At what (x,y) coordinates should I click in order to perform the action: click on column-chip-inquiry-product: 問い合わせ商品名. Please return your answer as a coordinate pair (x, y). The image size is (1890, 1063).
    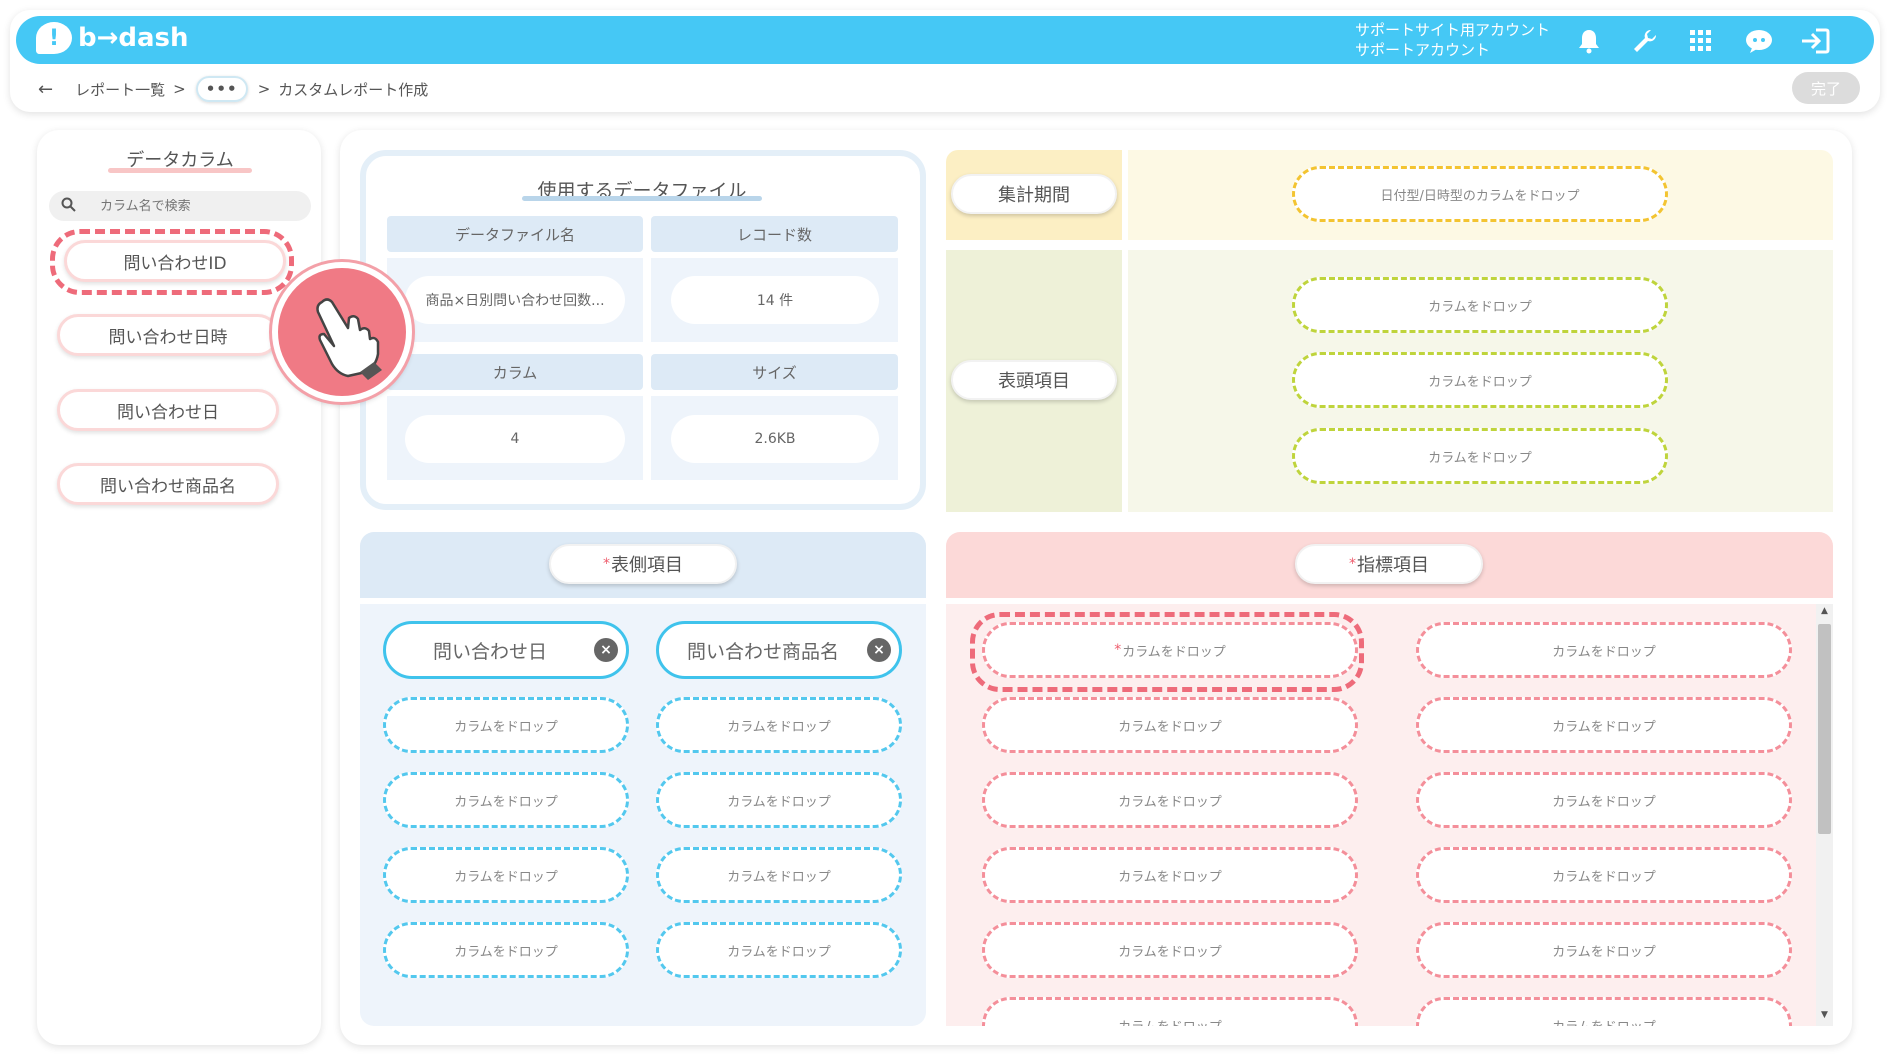
    Looking at the image, I should click on (168, 484).